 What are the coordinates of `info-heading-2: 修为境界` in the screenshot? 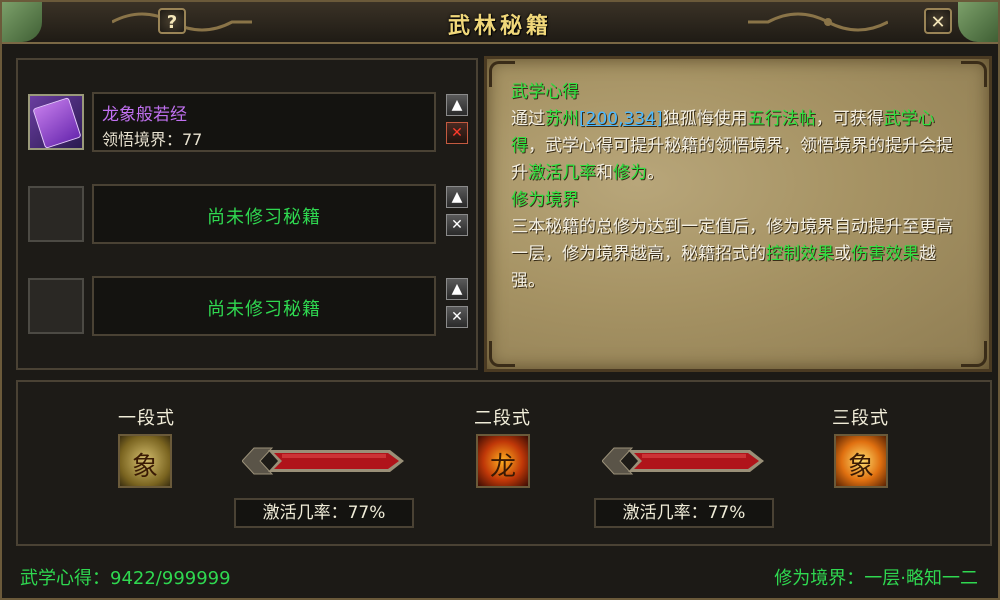 It's located at (545, 200).